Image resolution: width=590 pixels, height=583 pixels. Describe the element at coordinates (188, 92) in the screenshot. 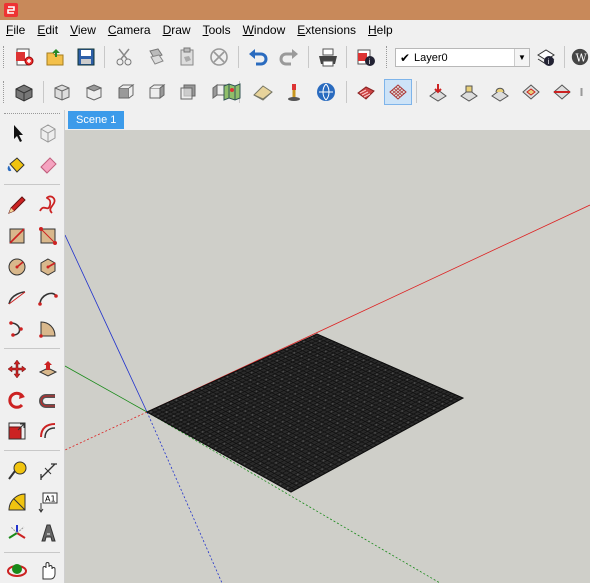

I see `back-icon` at that location.